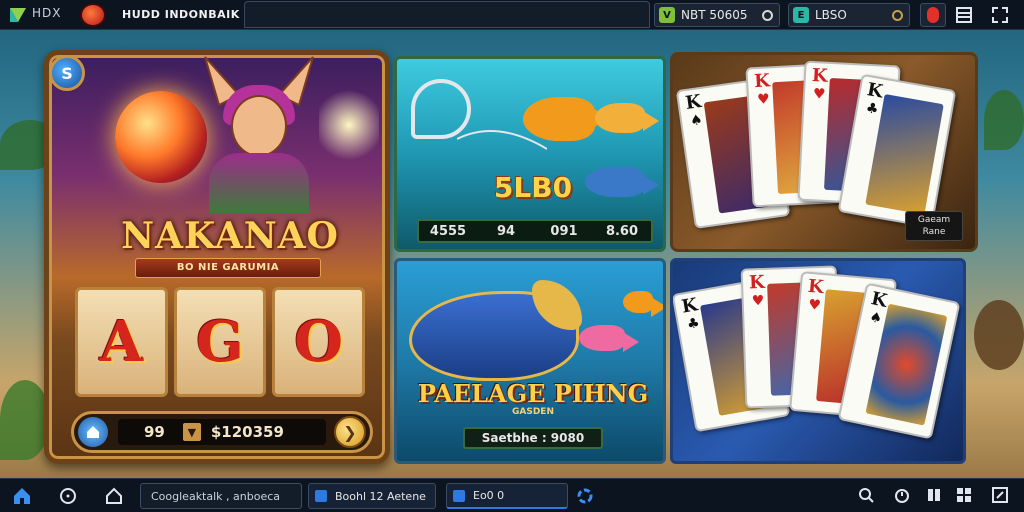 This screenshot has width=1024, height=512. Describe the element at coordinates (533, 412) in the screenshot. I see `fish-hunter-subtitle: GASDEN` at that location.